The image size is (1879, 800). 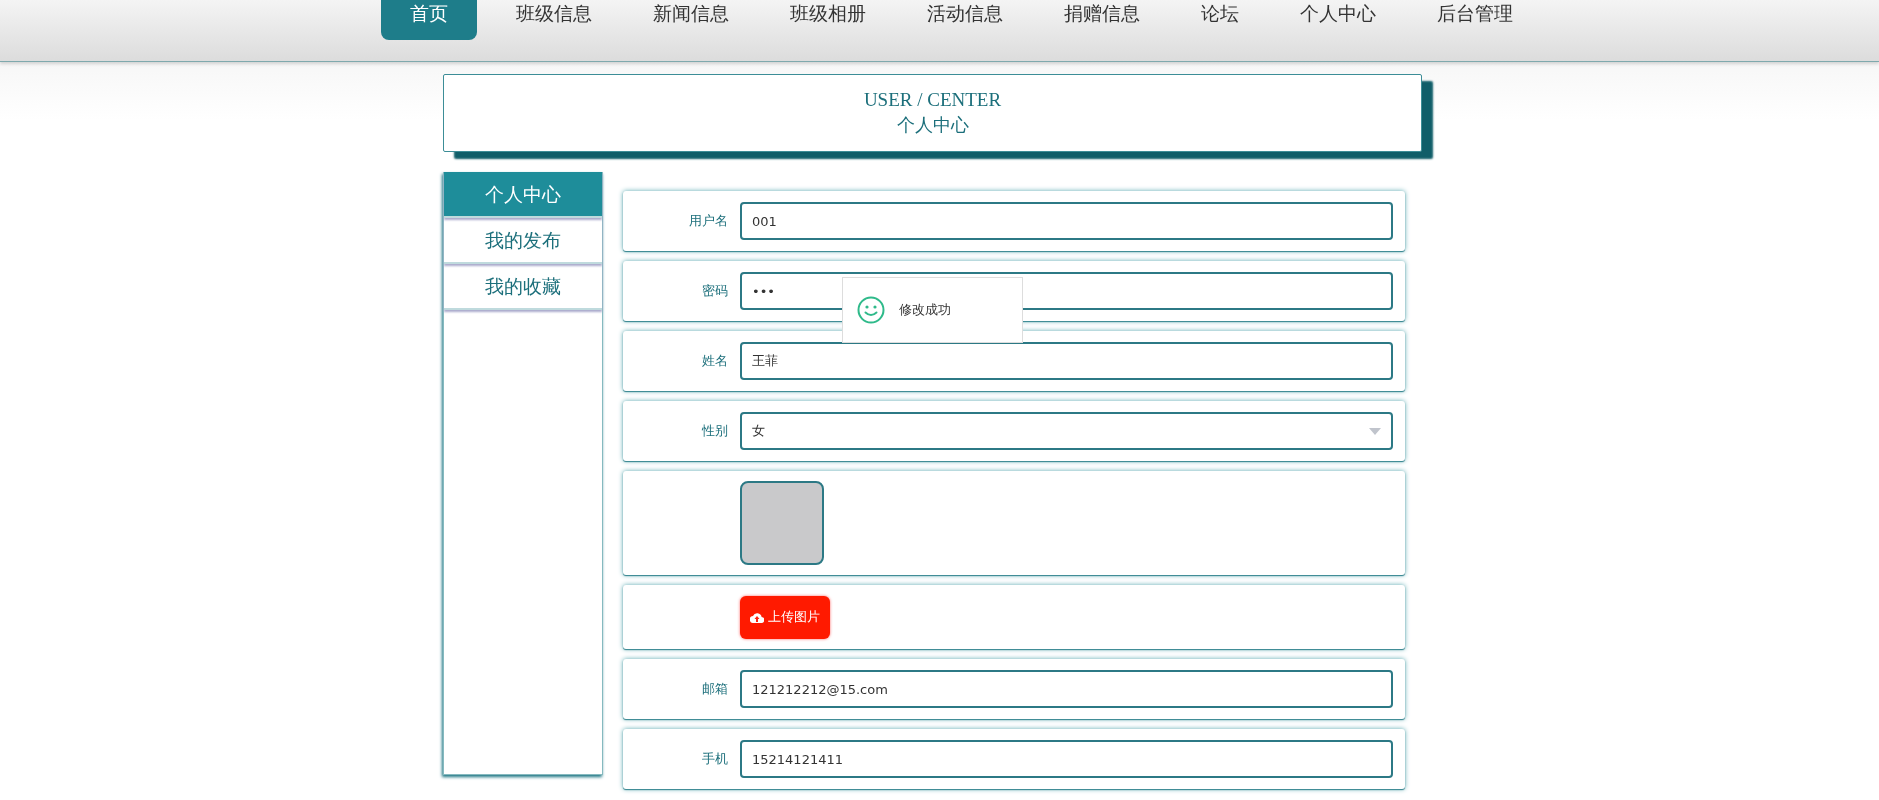 What do you see at coordinates (714, 431) in the screenshot?
I see `field-label: 性别` at bounding box center [714, 431].